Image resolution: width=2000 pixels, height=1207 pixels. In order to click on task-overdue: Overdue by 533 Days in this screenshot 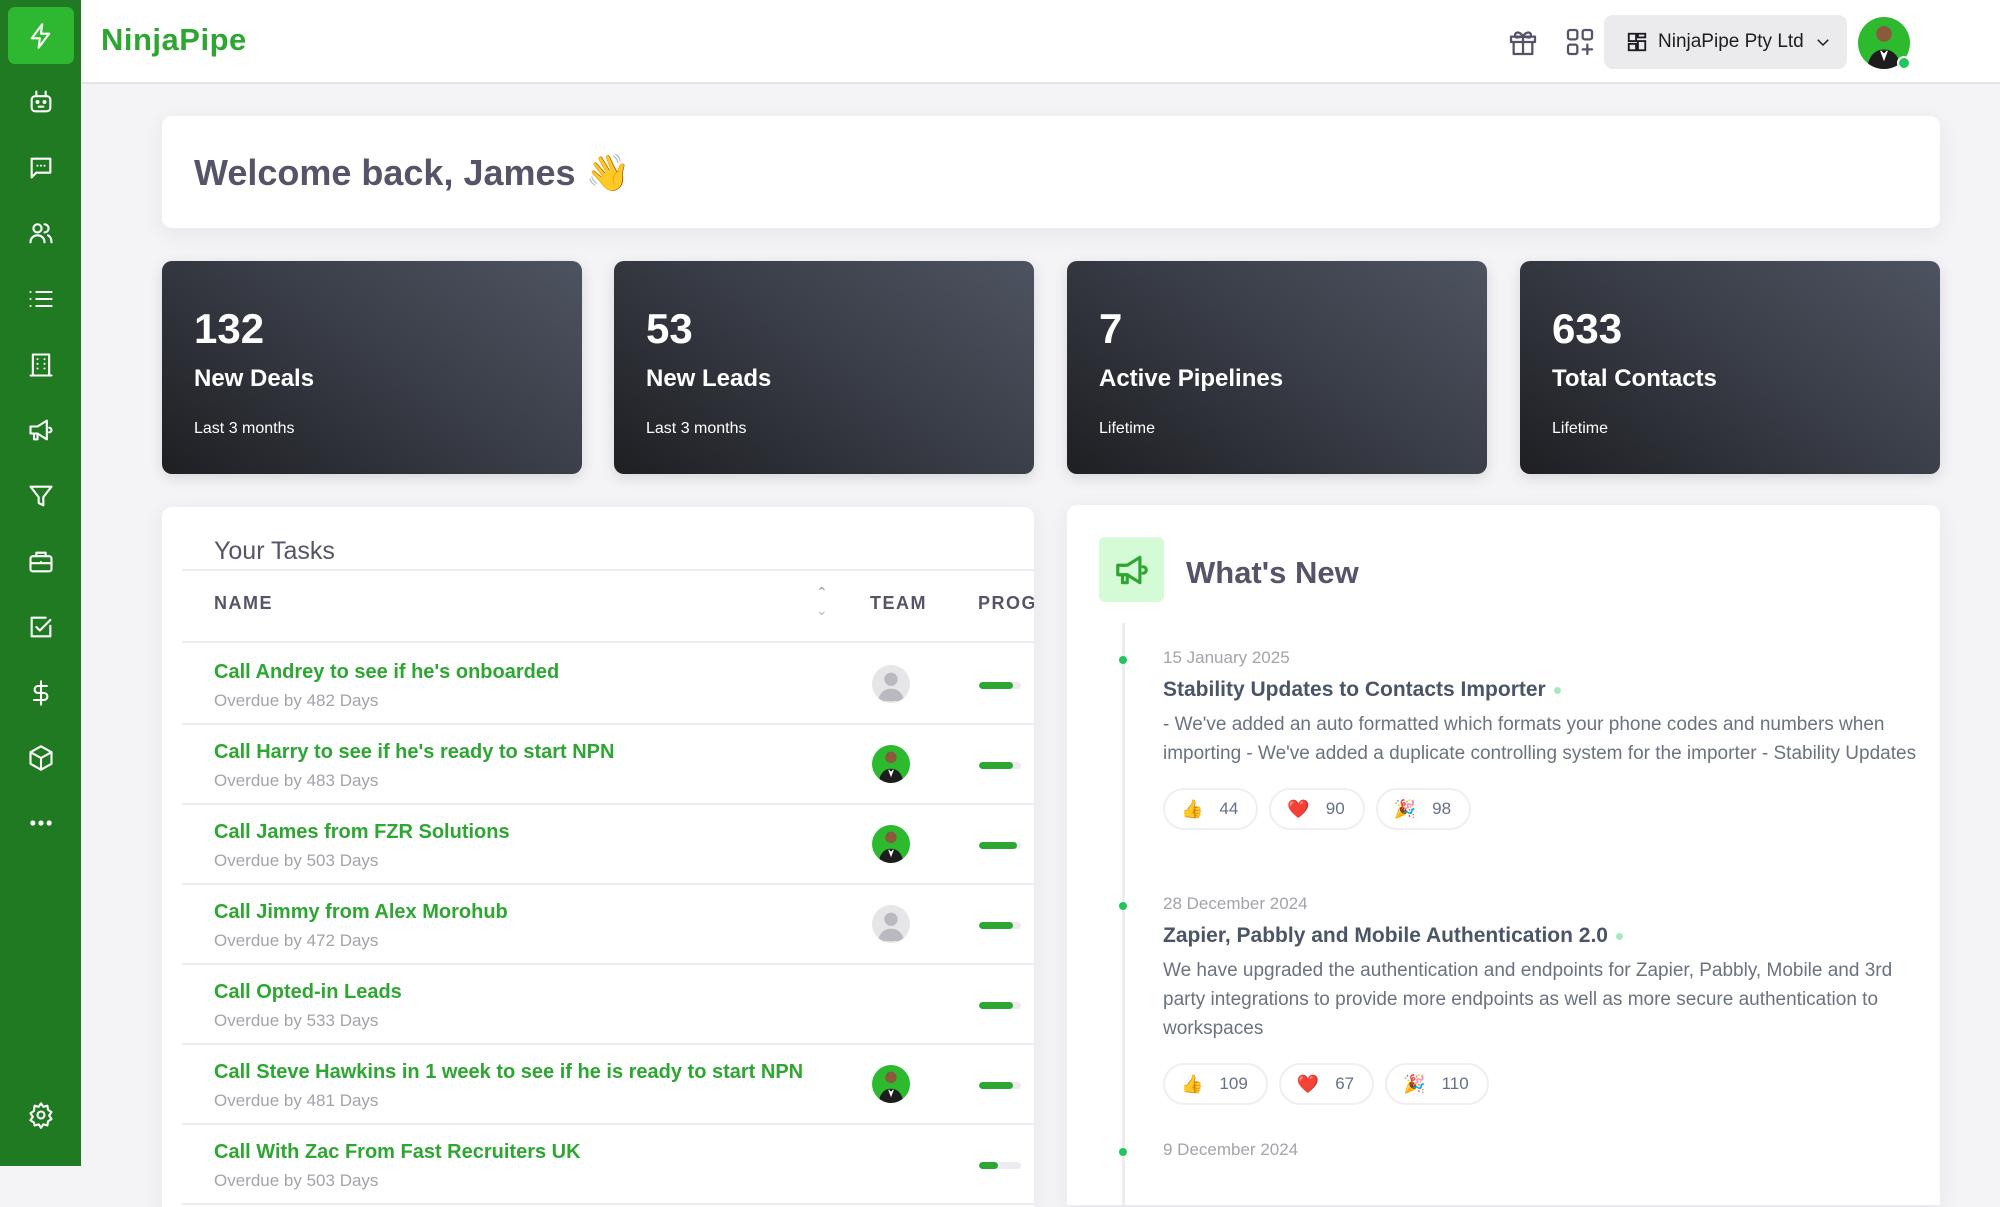, I will do `click(296, 1020)`.